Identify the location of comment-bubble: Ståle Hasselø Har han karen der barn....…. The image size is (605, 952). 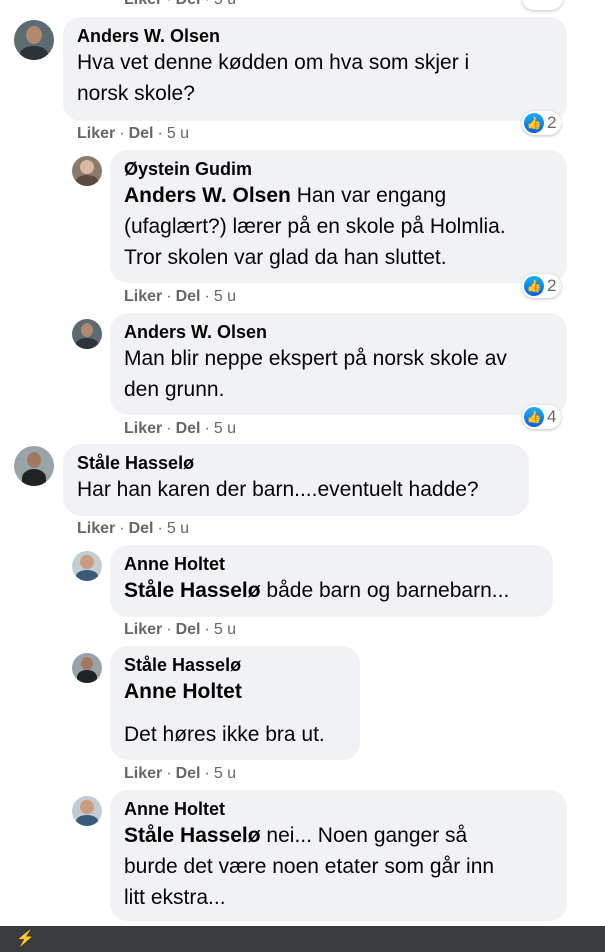
(296, 480).